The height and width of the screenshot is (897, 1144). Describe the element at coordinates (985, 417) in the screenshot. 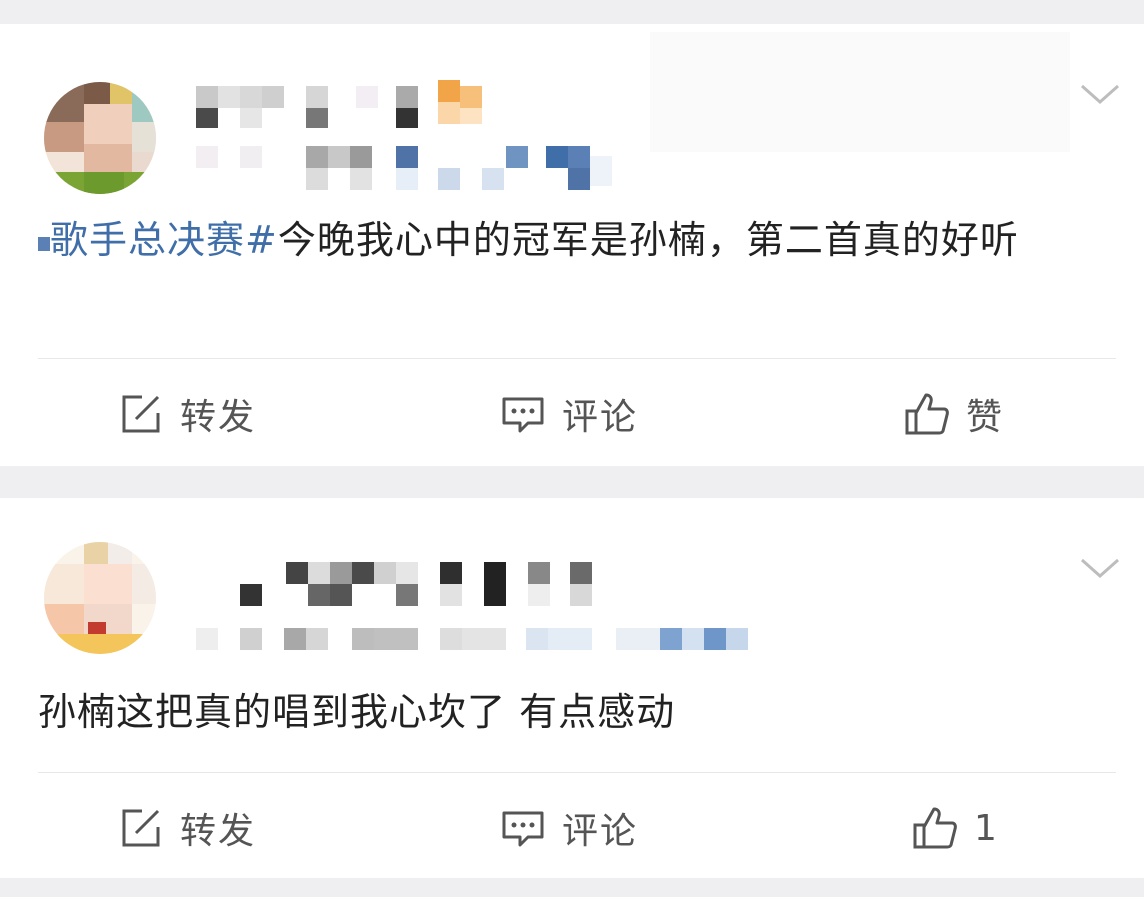

I see `like-label: 赞` at that location.